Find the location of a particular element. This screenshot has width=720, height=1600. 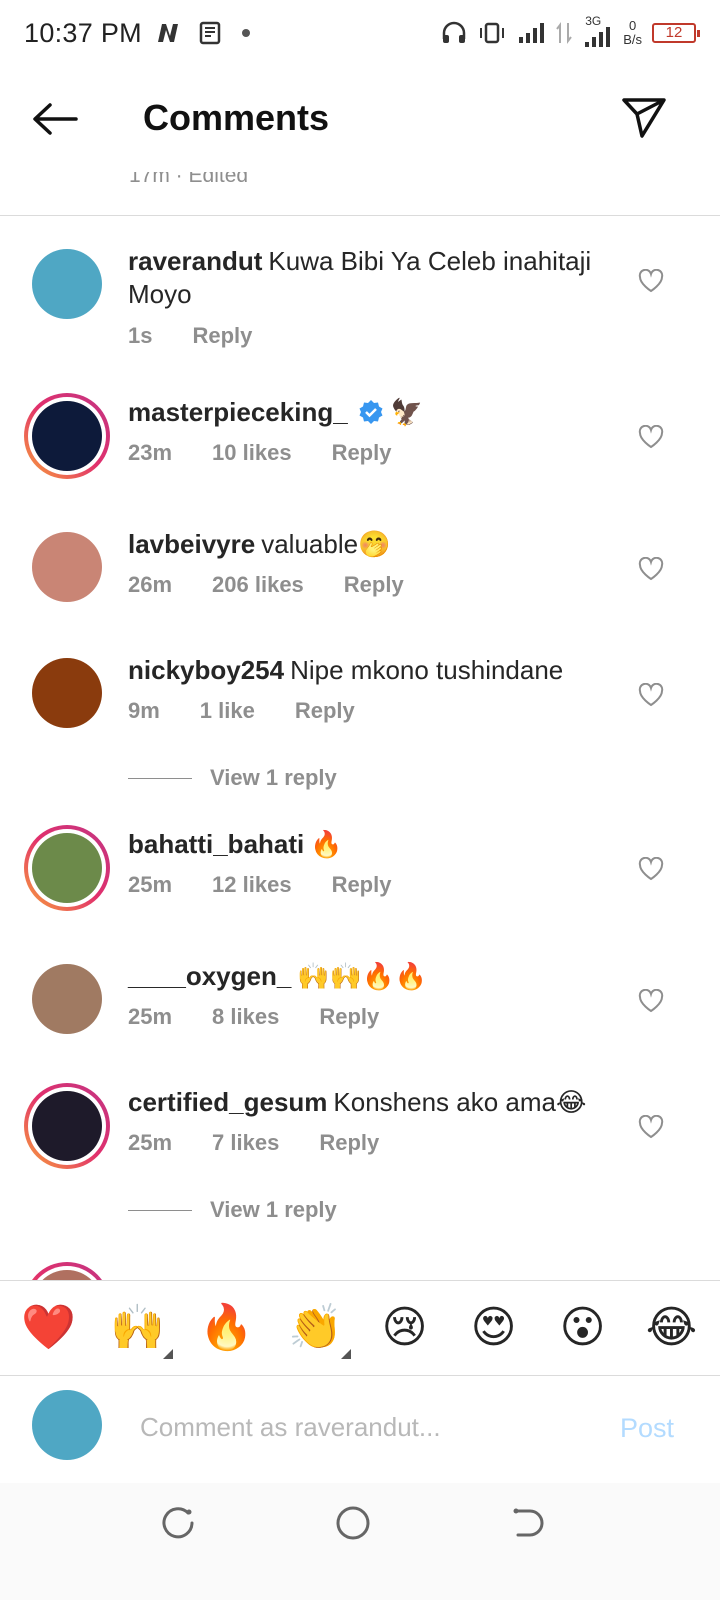

comment-username: nickyboy254 is located at coordinates (206, 670).